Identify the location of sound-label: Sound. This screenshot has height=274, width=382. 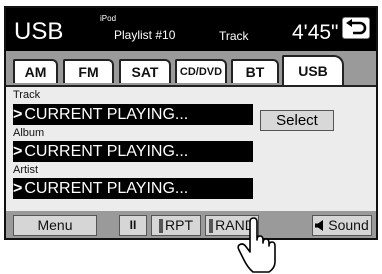
(348, 225).